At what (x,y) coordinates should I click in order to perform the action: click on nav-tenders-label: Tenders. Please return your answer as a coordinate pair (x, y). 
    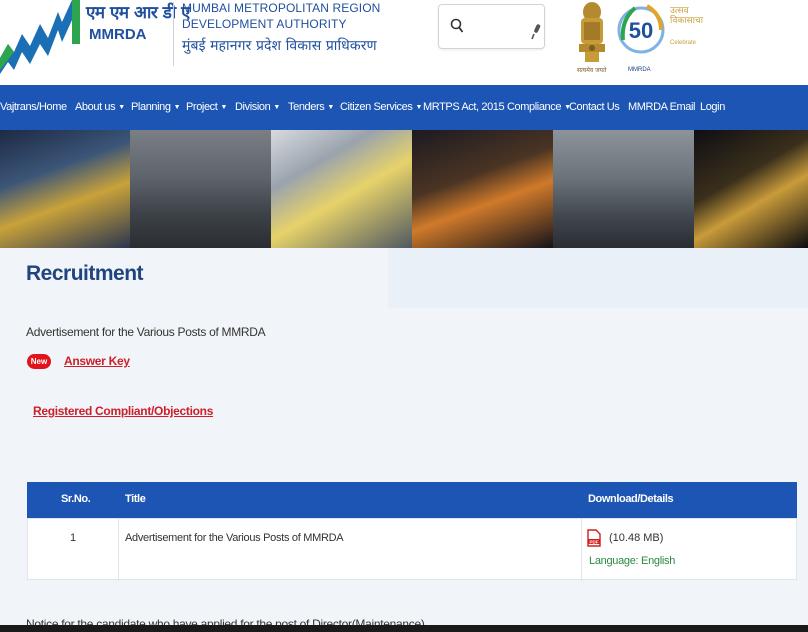
    Looking at the image, I should click on (306, 107).